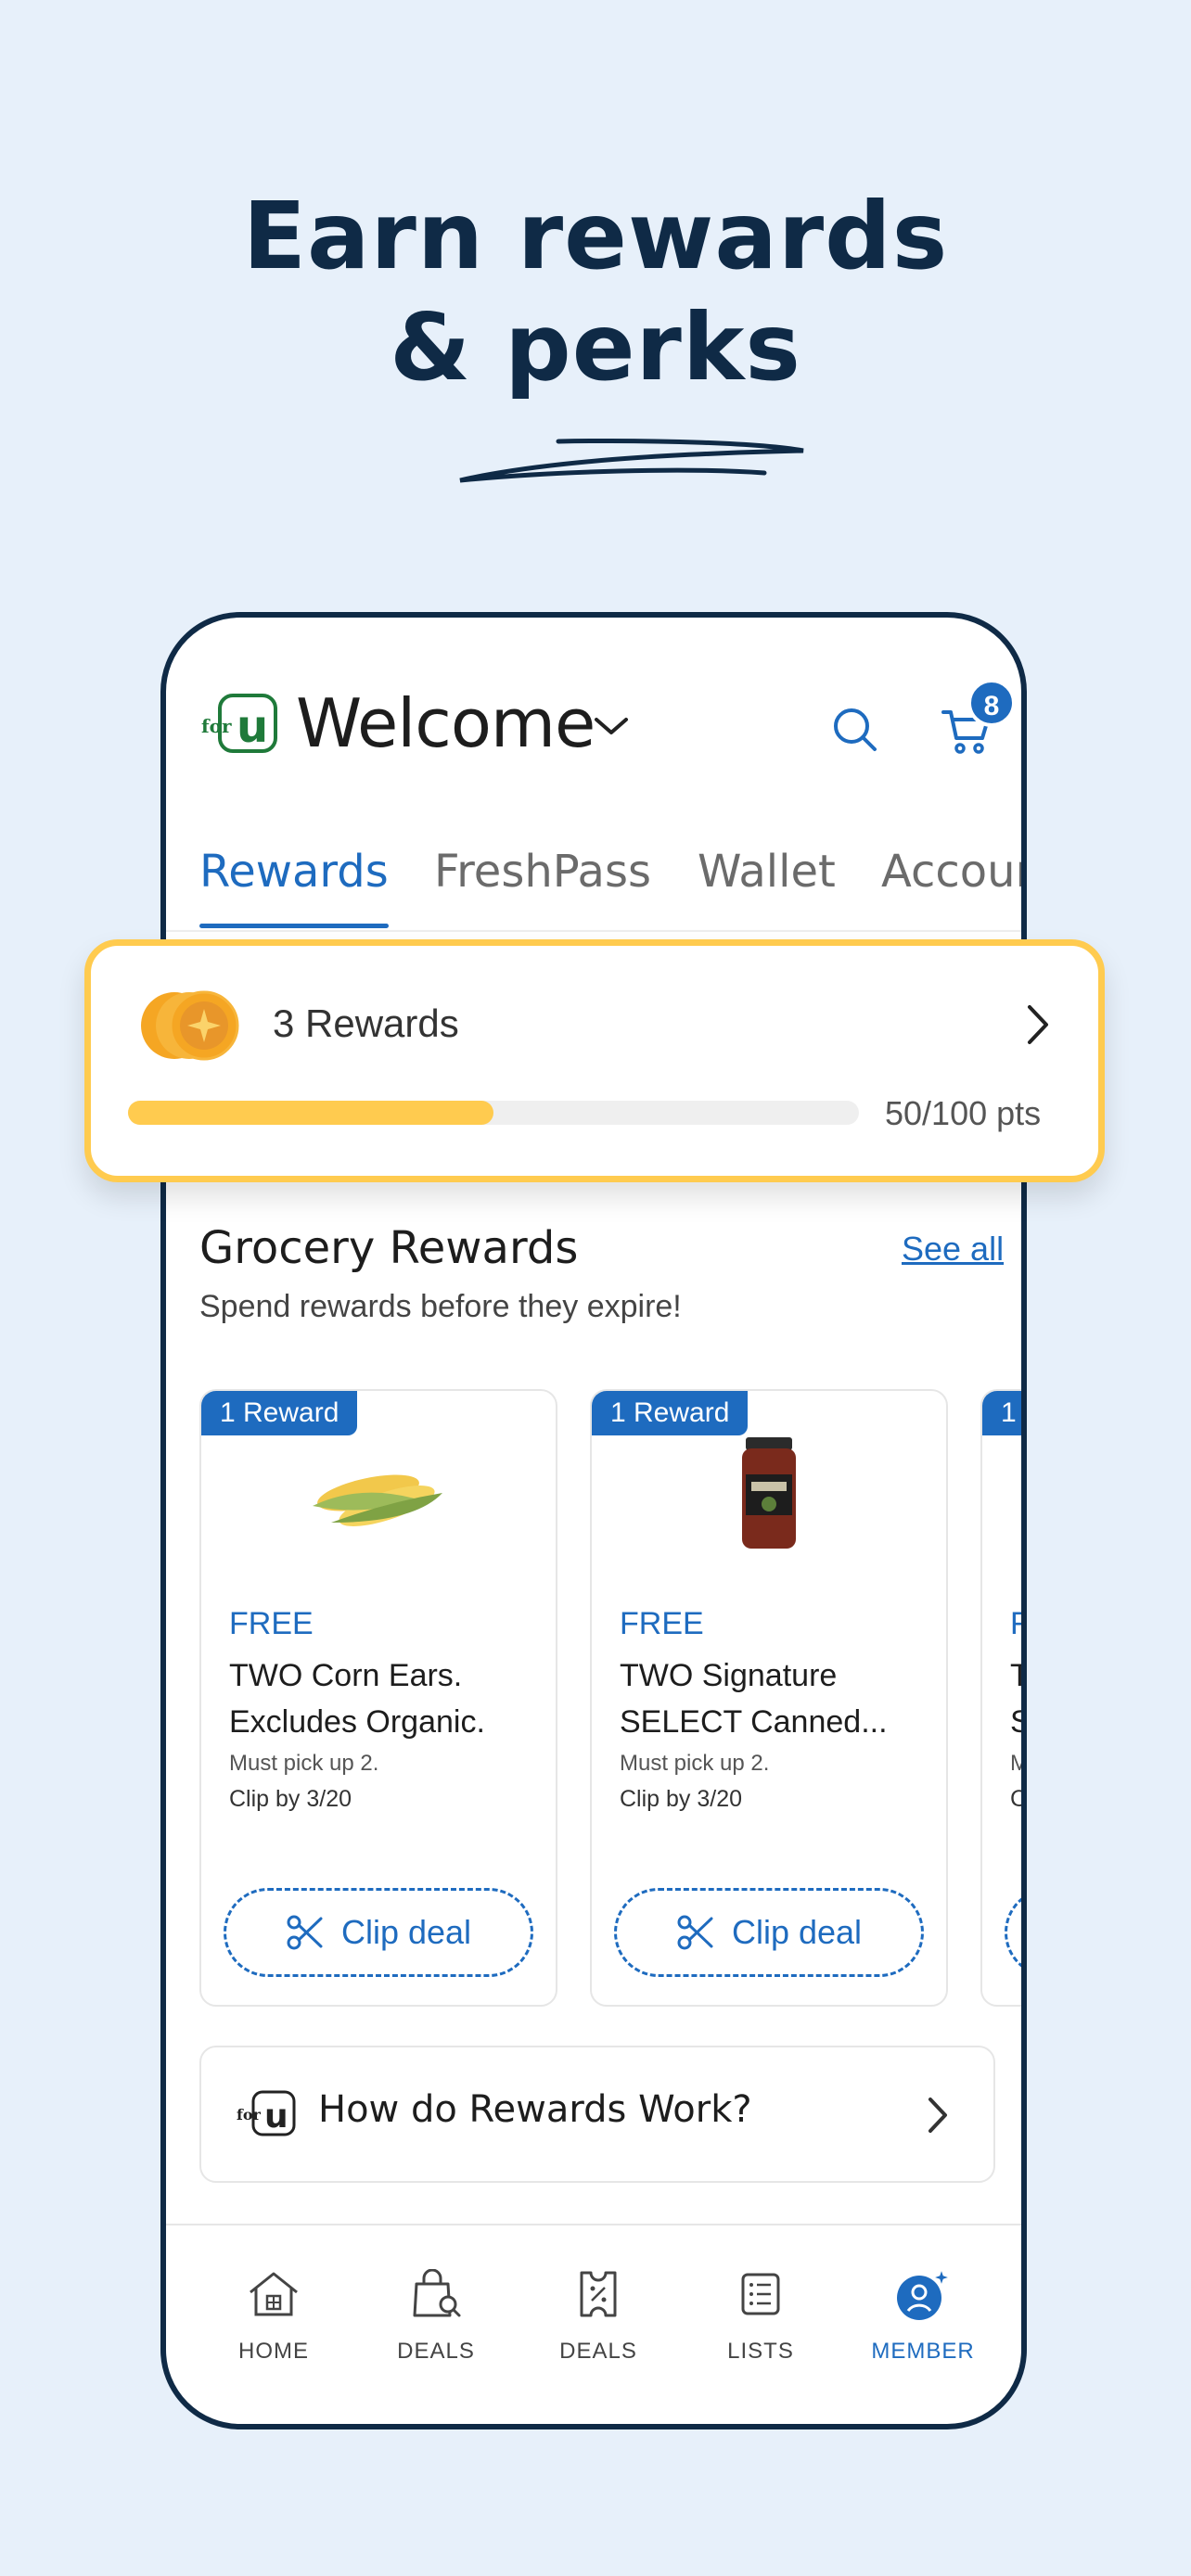 The height and width of the screenshot is (2576, 1191). Describe the element at coordinates (346, 1675) in the screenshot. I see `deal-desc-line: TWO Corn Ears.` at that location.